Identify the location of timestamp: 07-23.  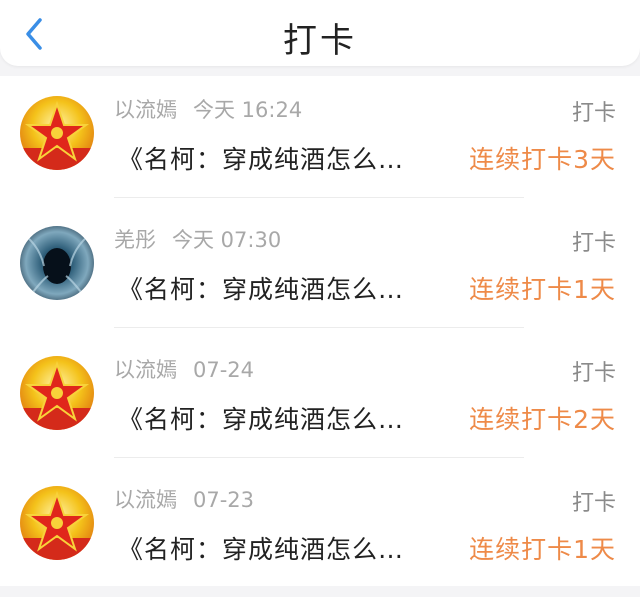
(224, 500).